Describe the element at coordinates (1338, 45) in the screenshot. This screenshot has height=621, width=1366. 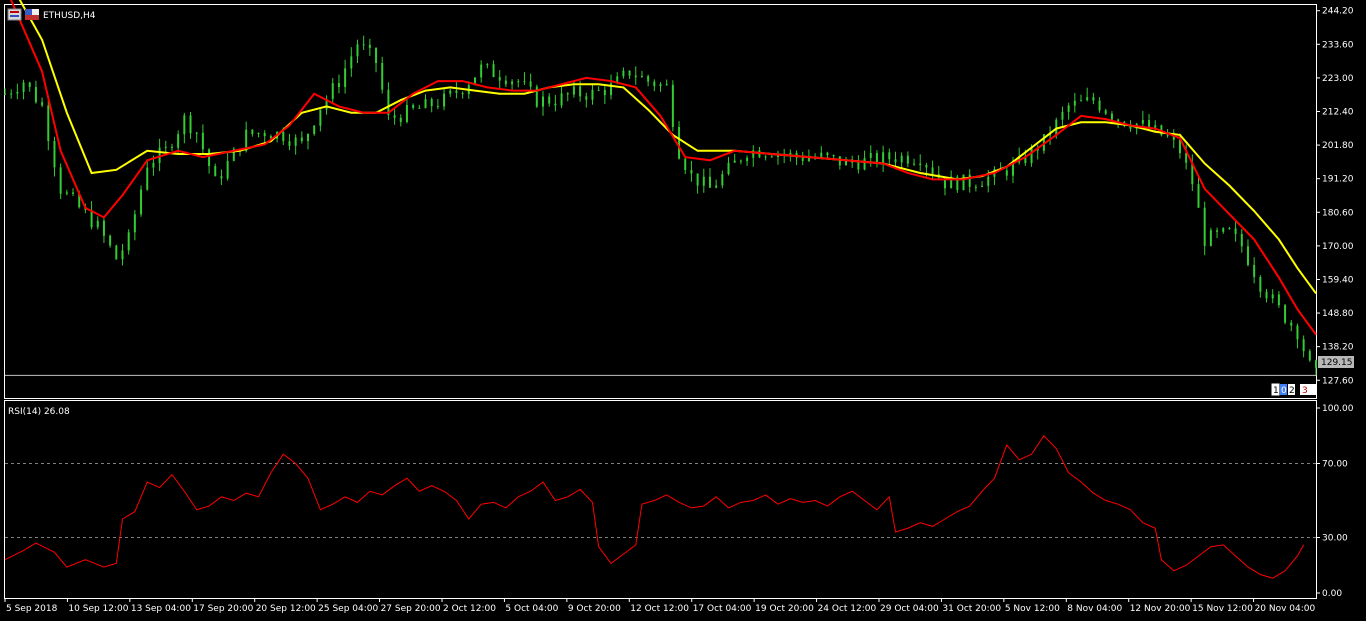
I see `price-tick-label: 233.60` at that location.